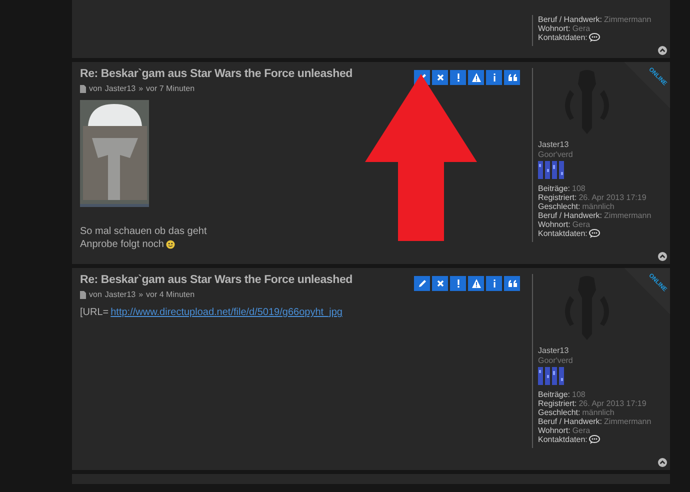  I want to click on post-time: vor 4 Minuten, so click(170, 294).